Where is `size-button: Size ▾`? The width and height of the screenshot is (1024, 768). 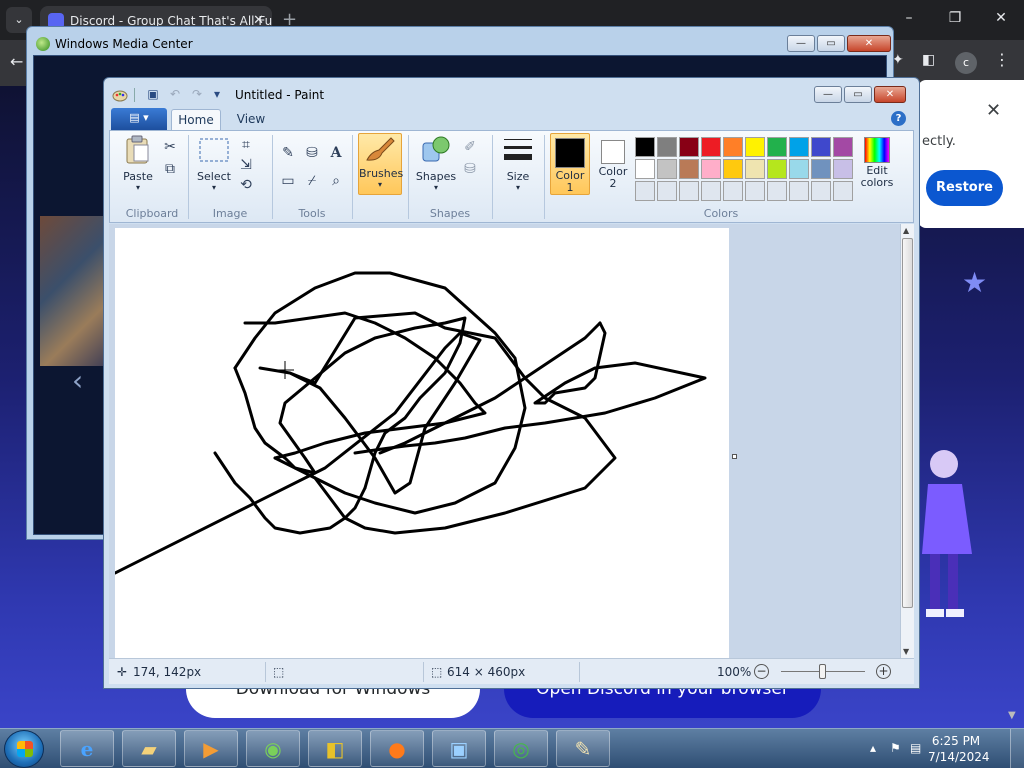
size-button: Size ▾ is located at coordinates (518, 163).